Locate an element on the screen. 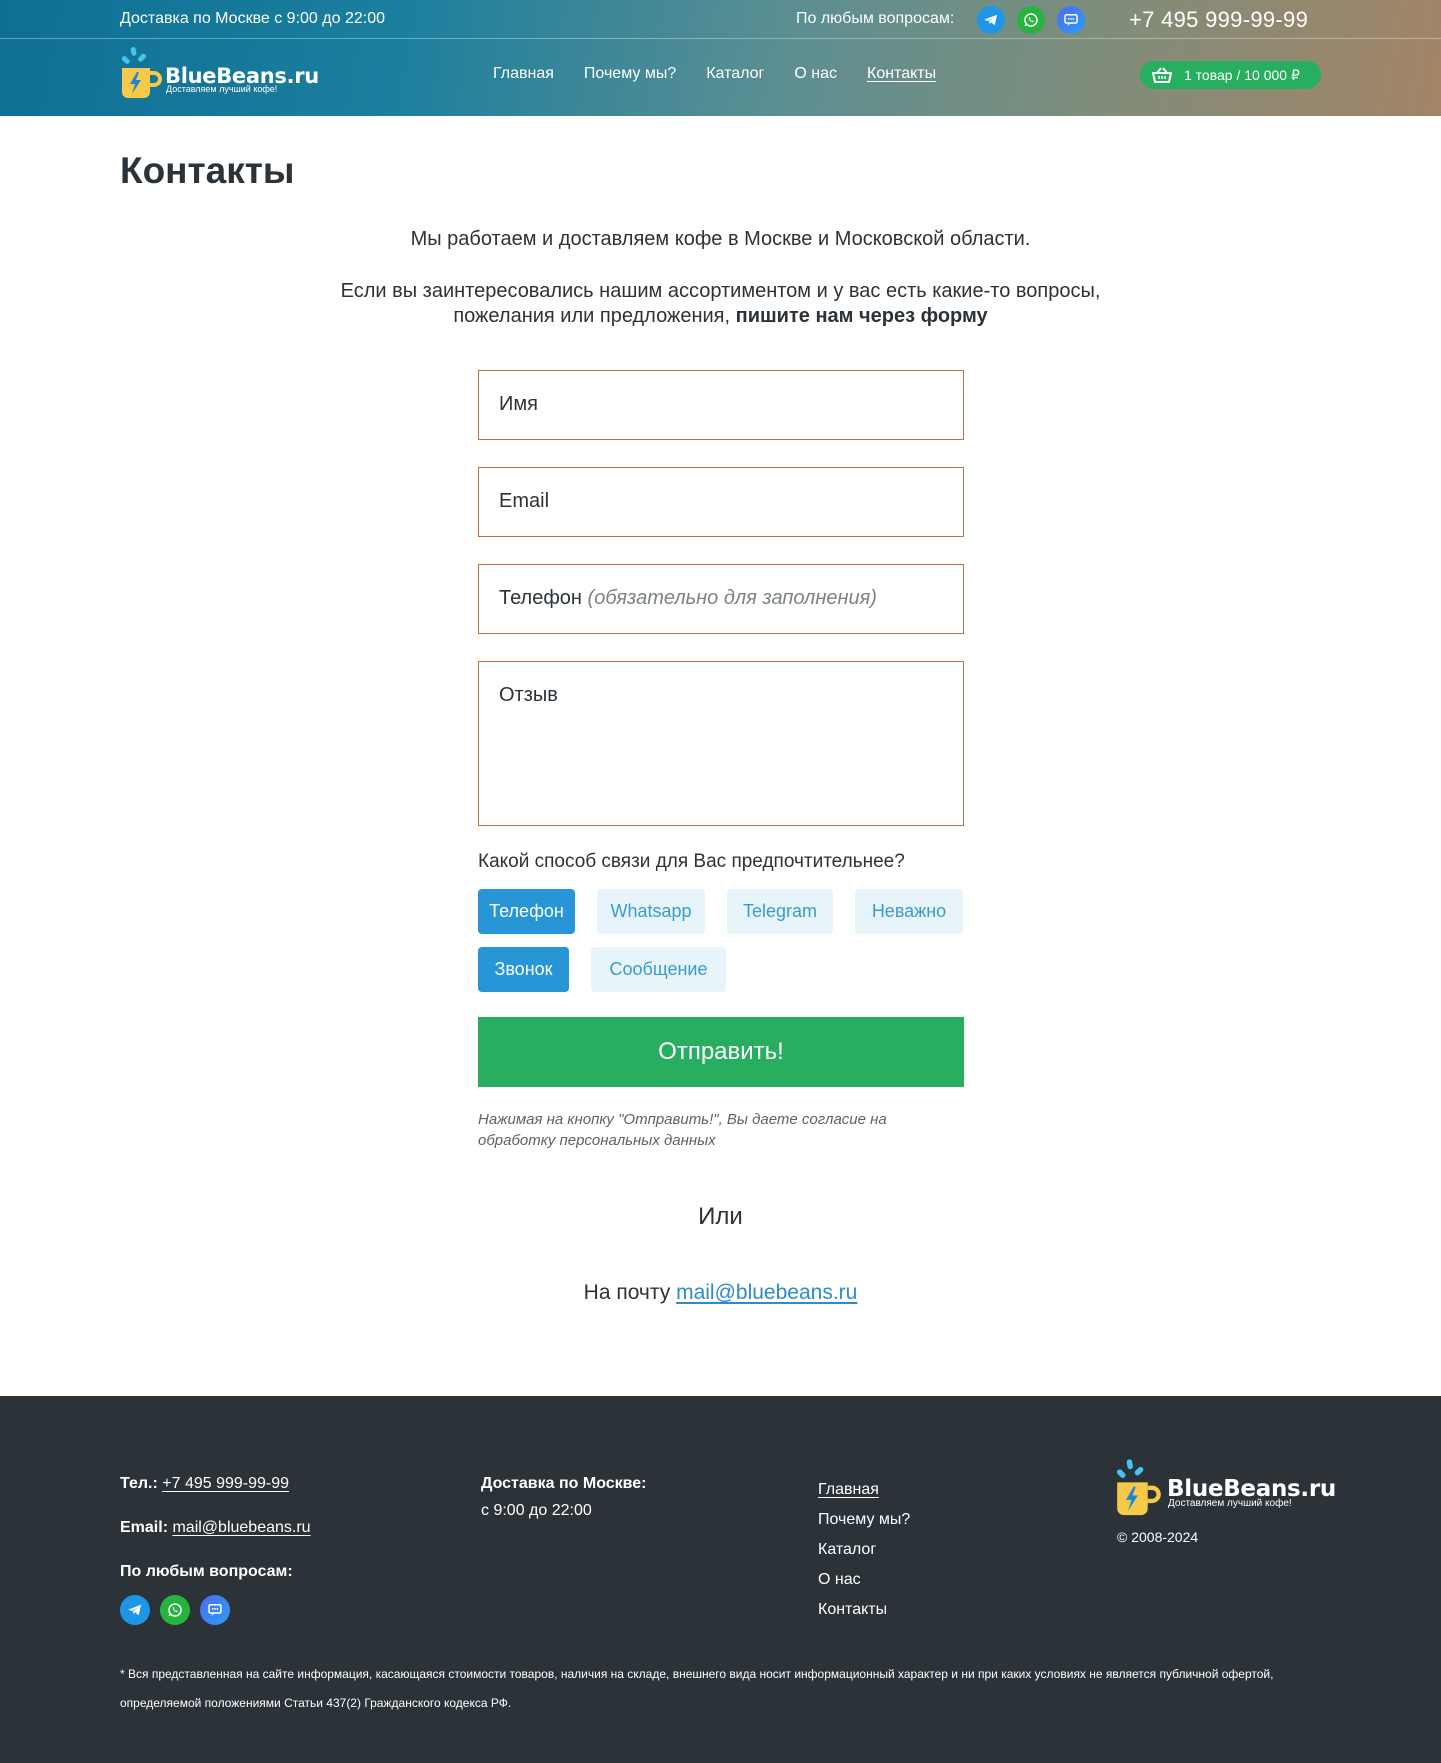 This screenshot has height=1763, width=1441. mail-prefix: На почту is located at coordinates (627, 1292).